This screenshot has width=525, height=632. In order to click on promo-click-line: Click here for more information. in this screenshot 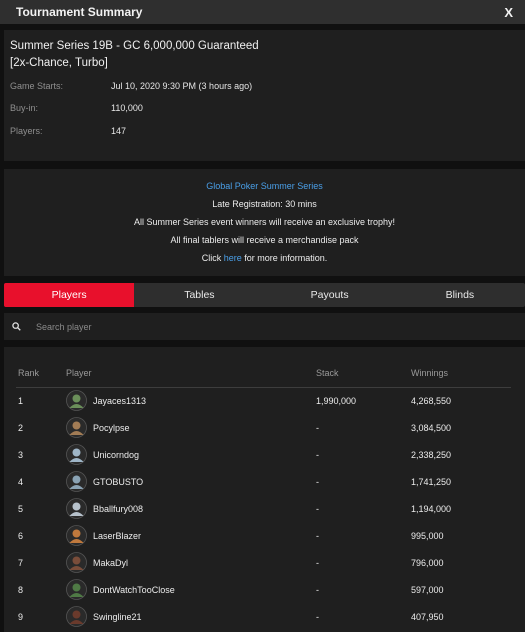, I will do `click(264, 258)`.